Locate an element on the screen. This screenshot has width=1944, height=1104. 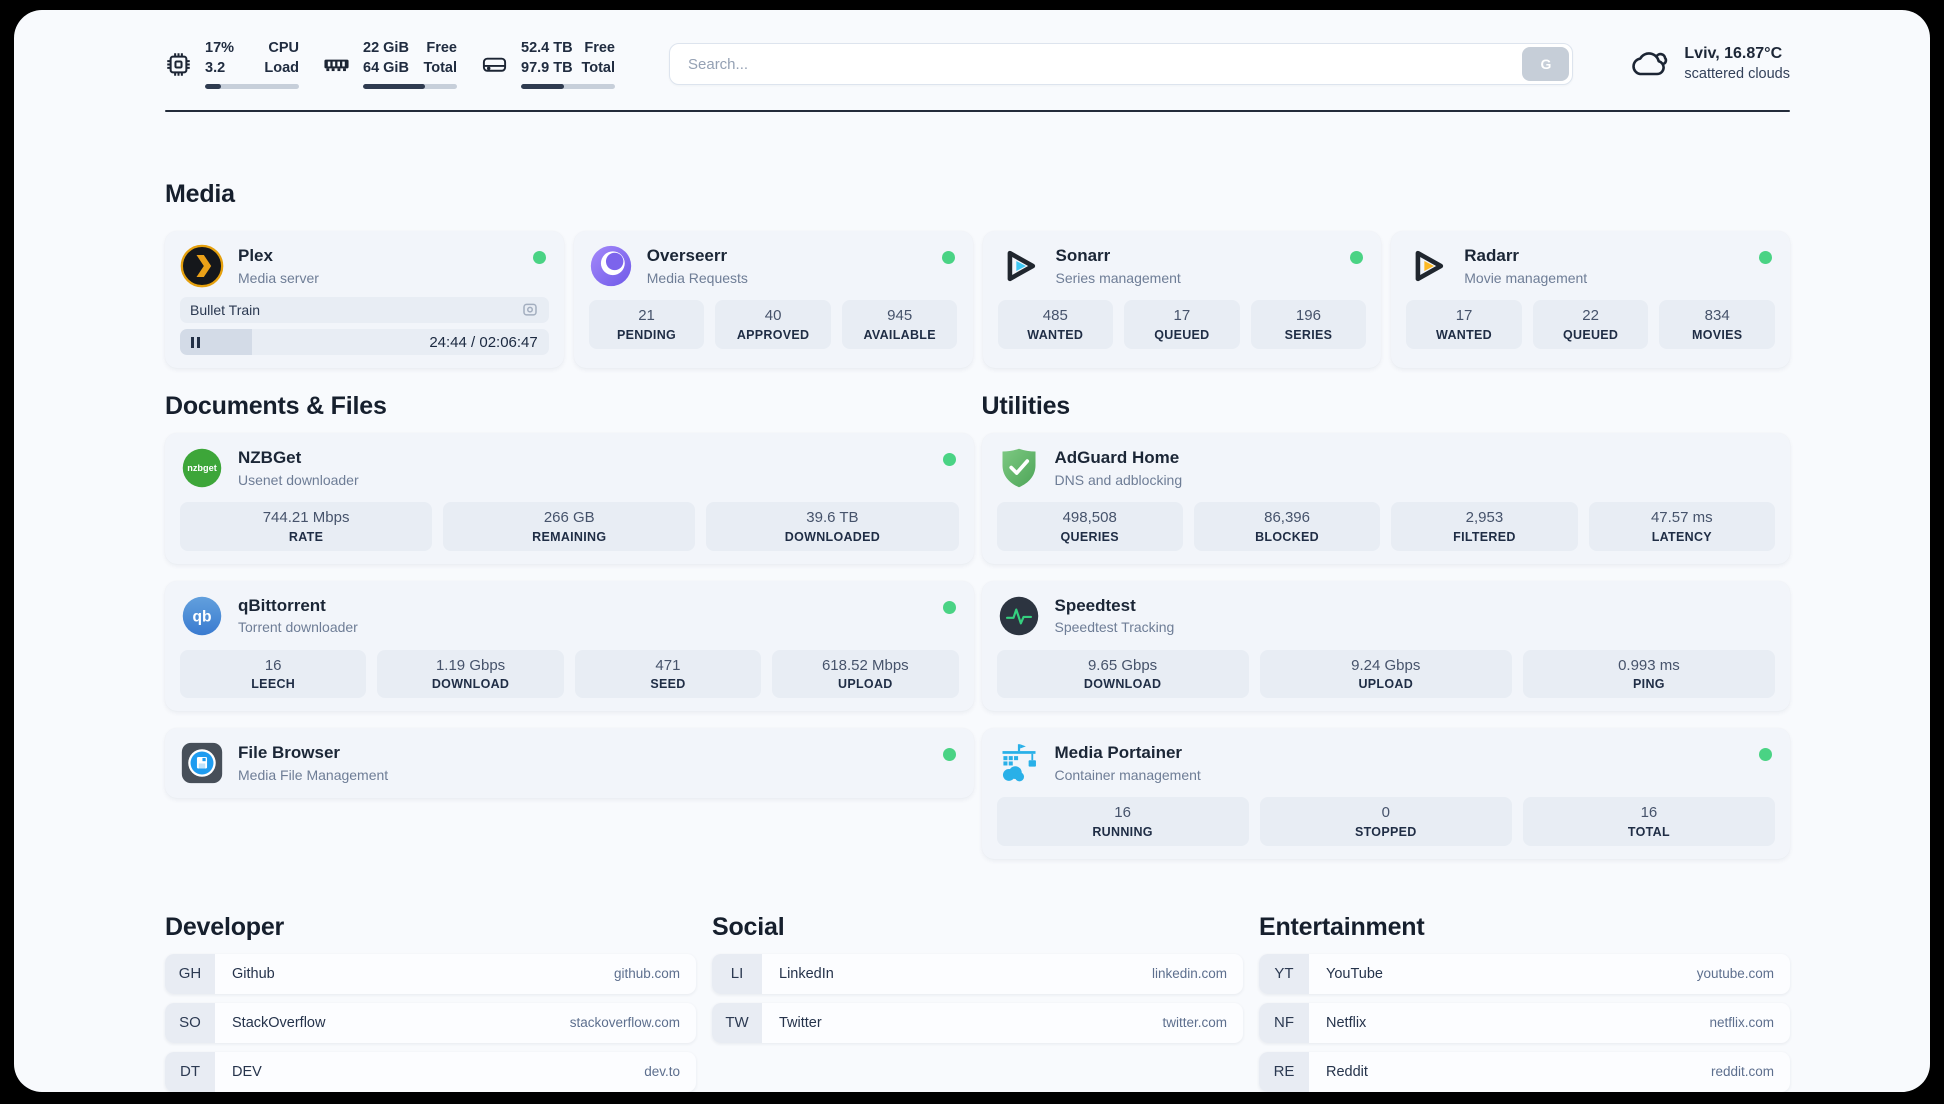
bookmark-abbr: YT is located at coordinates (1284, 973).